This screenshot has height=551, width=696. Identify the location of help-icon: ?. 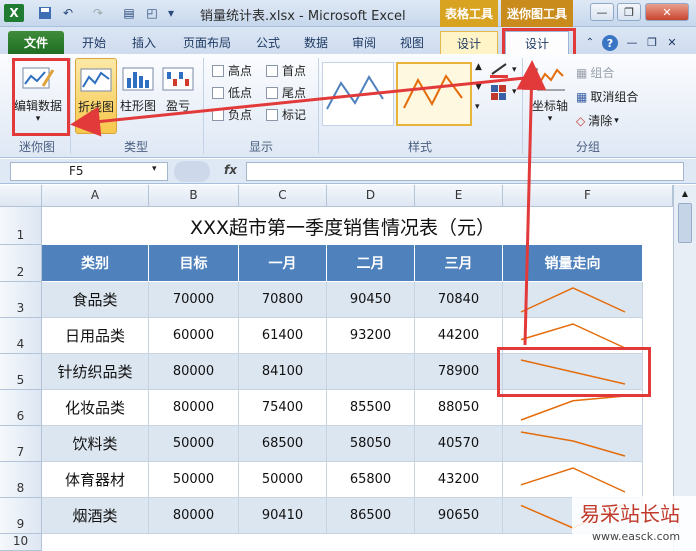
(610, 42).